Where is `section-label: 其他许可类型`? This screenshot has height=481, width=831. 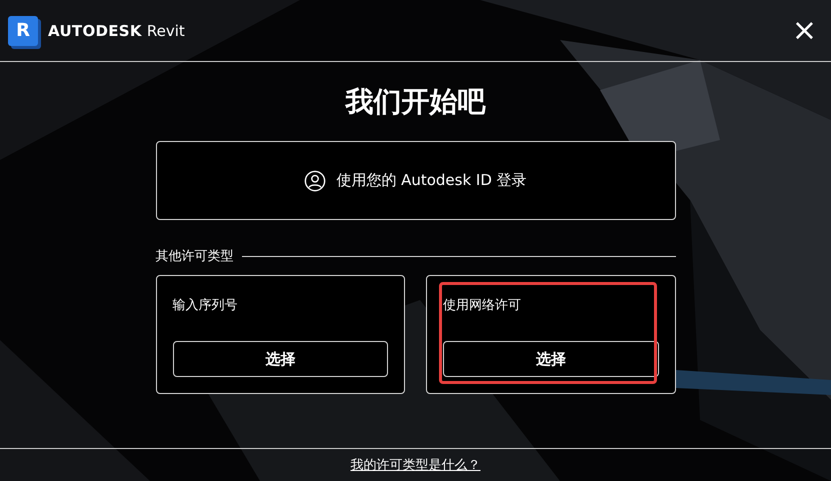
section-label: 其他许可类型 is located at coordinates (195, 256).